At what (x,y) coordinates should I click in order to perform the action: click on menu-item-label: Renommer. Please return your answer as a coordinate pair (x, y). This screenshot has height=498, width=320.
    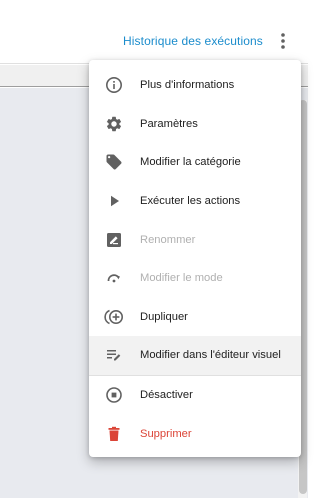
    Looking at the image, I should click on (168, 239).